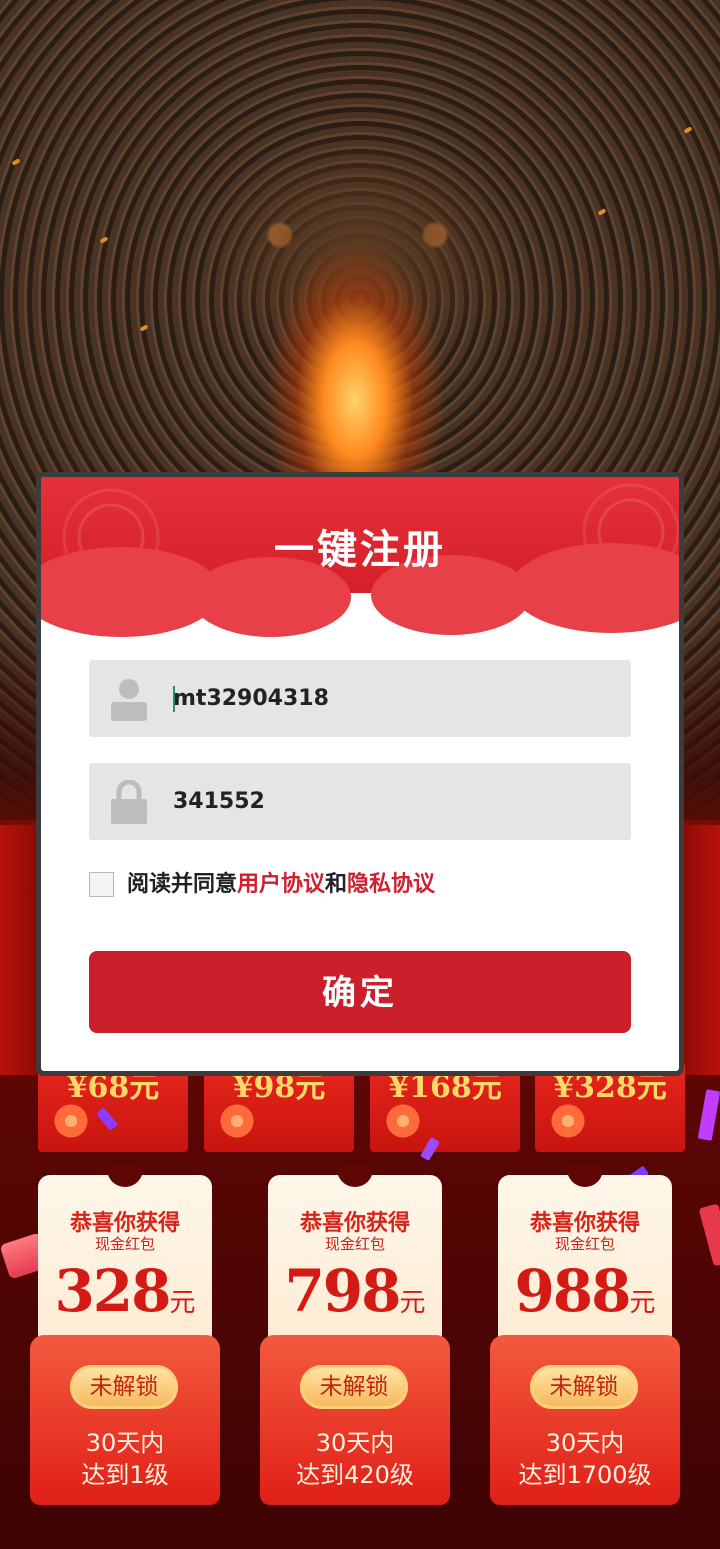 The image size is (720, 1549). What do you see at coordinates (360, 992) in the screenshot?
I see `confirm-button: 确定` at bounding box center [360, 992].